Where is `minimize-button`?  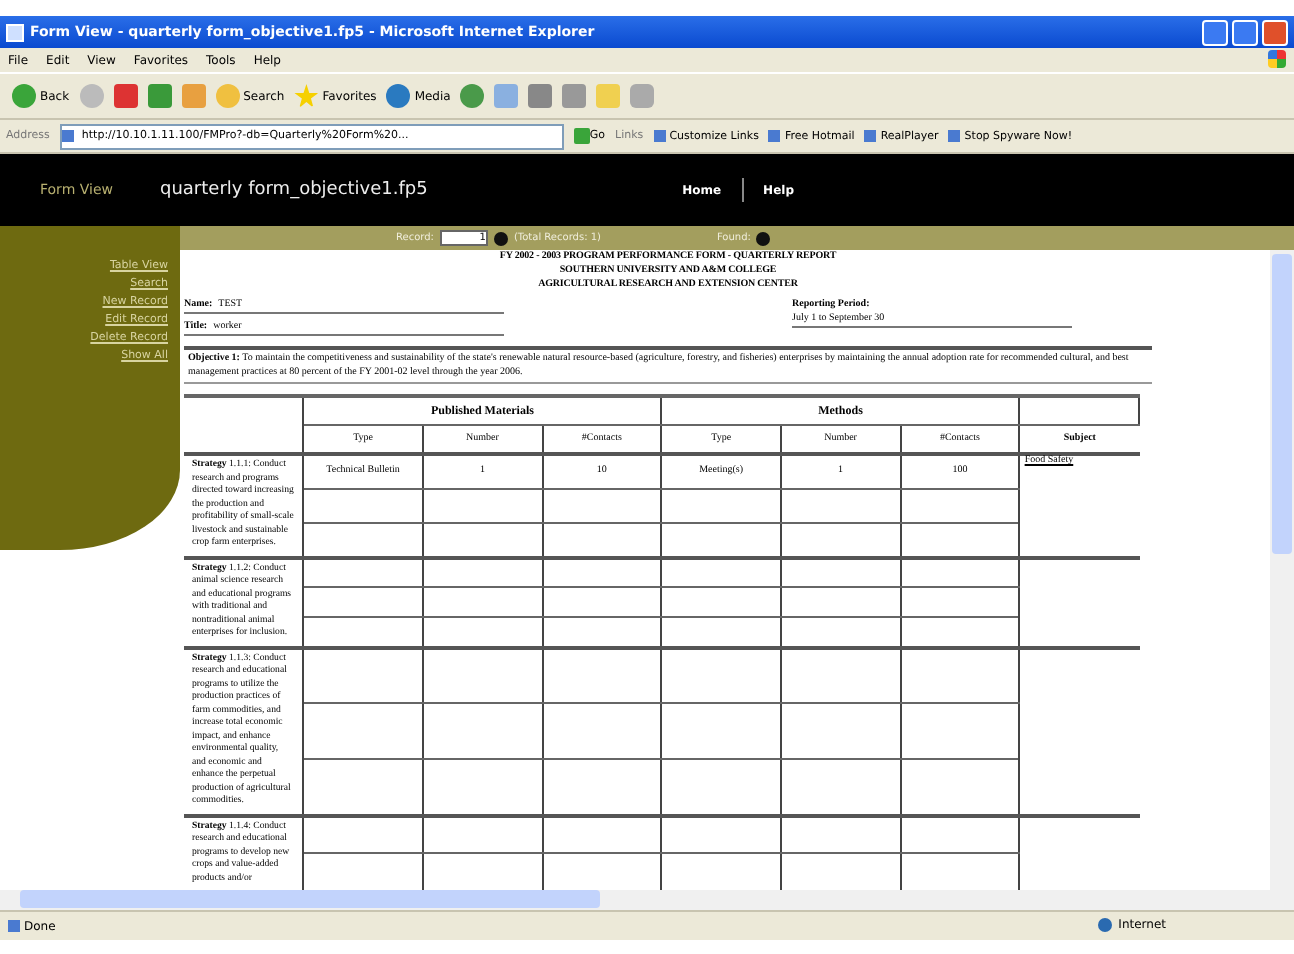
minimize-button is located at coordinates (1215, 32).